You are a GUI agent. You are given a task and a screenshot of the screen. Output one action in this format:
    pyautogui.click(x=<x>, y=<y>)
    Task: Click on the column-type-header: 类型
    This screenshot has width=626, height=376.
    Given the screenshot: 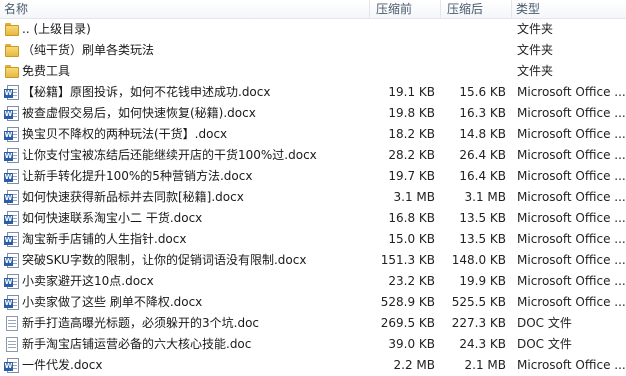 What is the action you would take?
    pyautogui.click(x=528, y=9)
    